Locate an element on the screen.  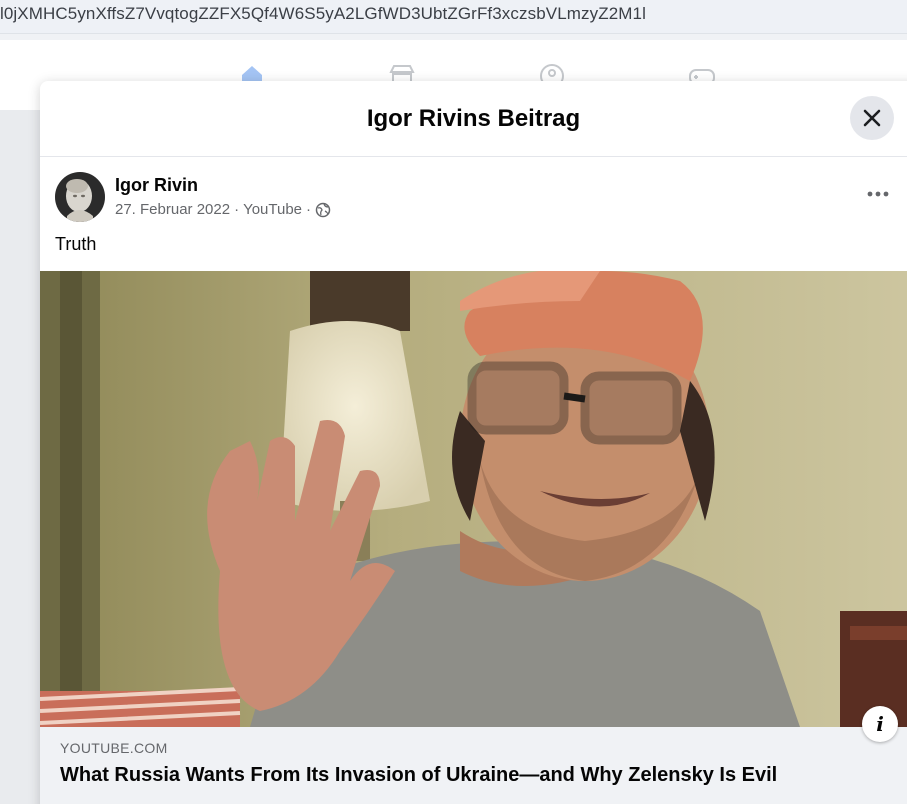
dialog-header: Igor Rivins Beitrag is located at coordinates (473, 119).